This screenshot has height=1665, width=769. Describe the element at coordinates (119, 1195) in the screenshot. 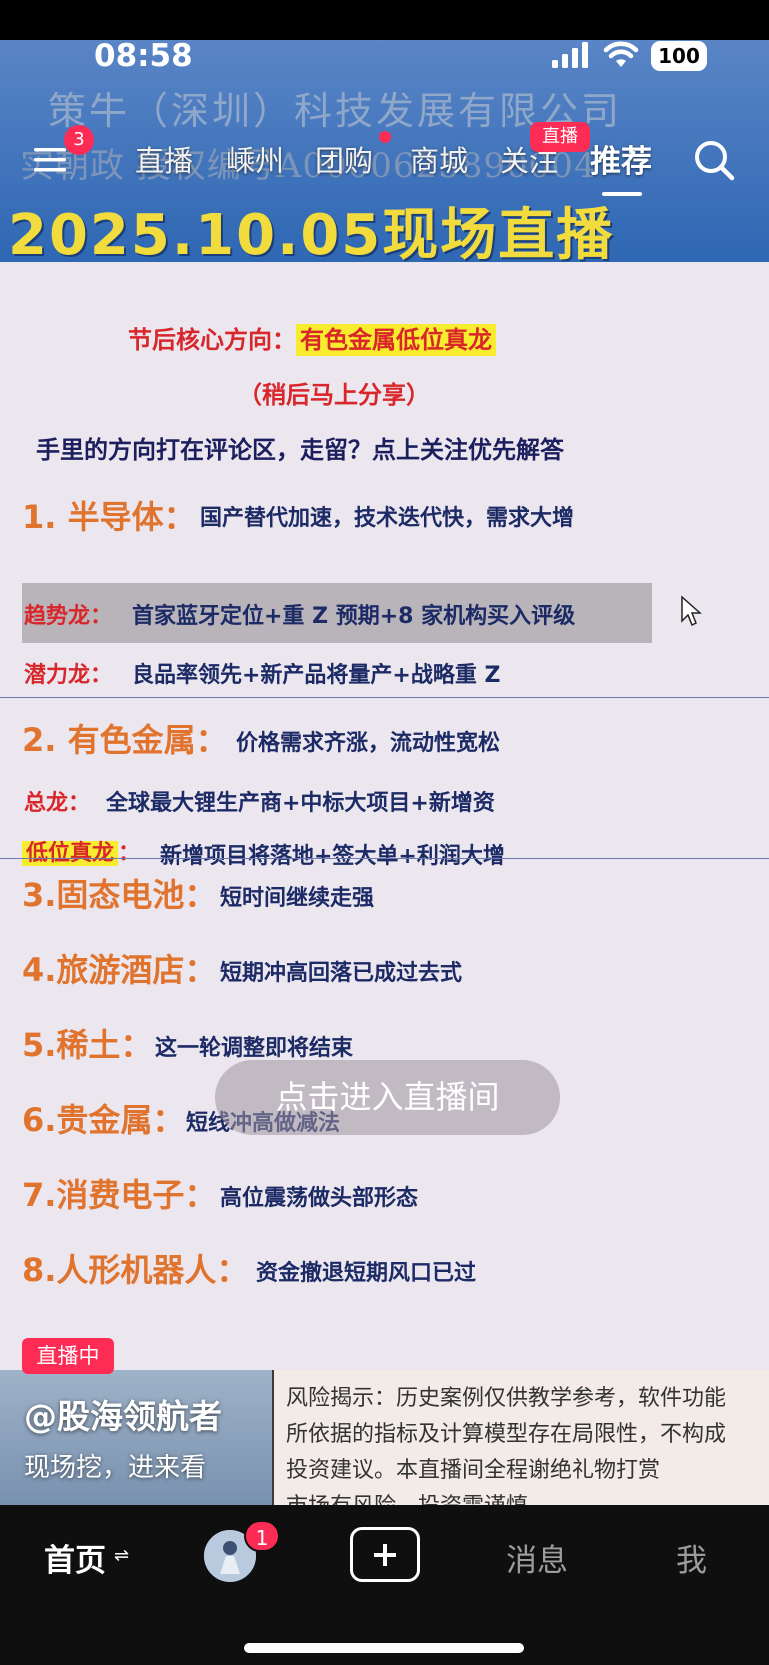

I see `sector-7-title: 7.消费电子：` at that location.